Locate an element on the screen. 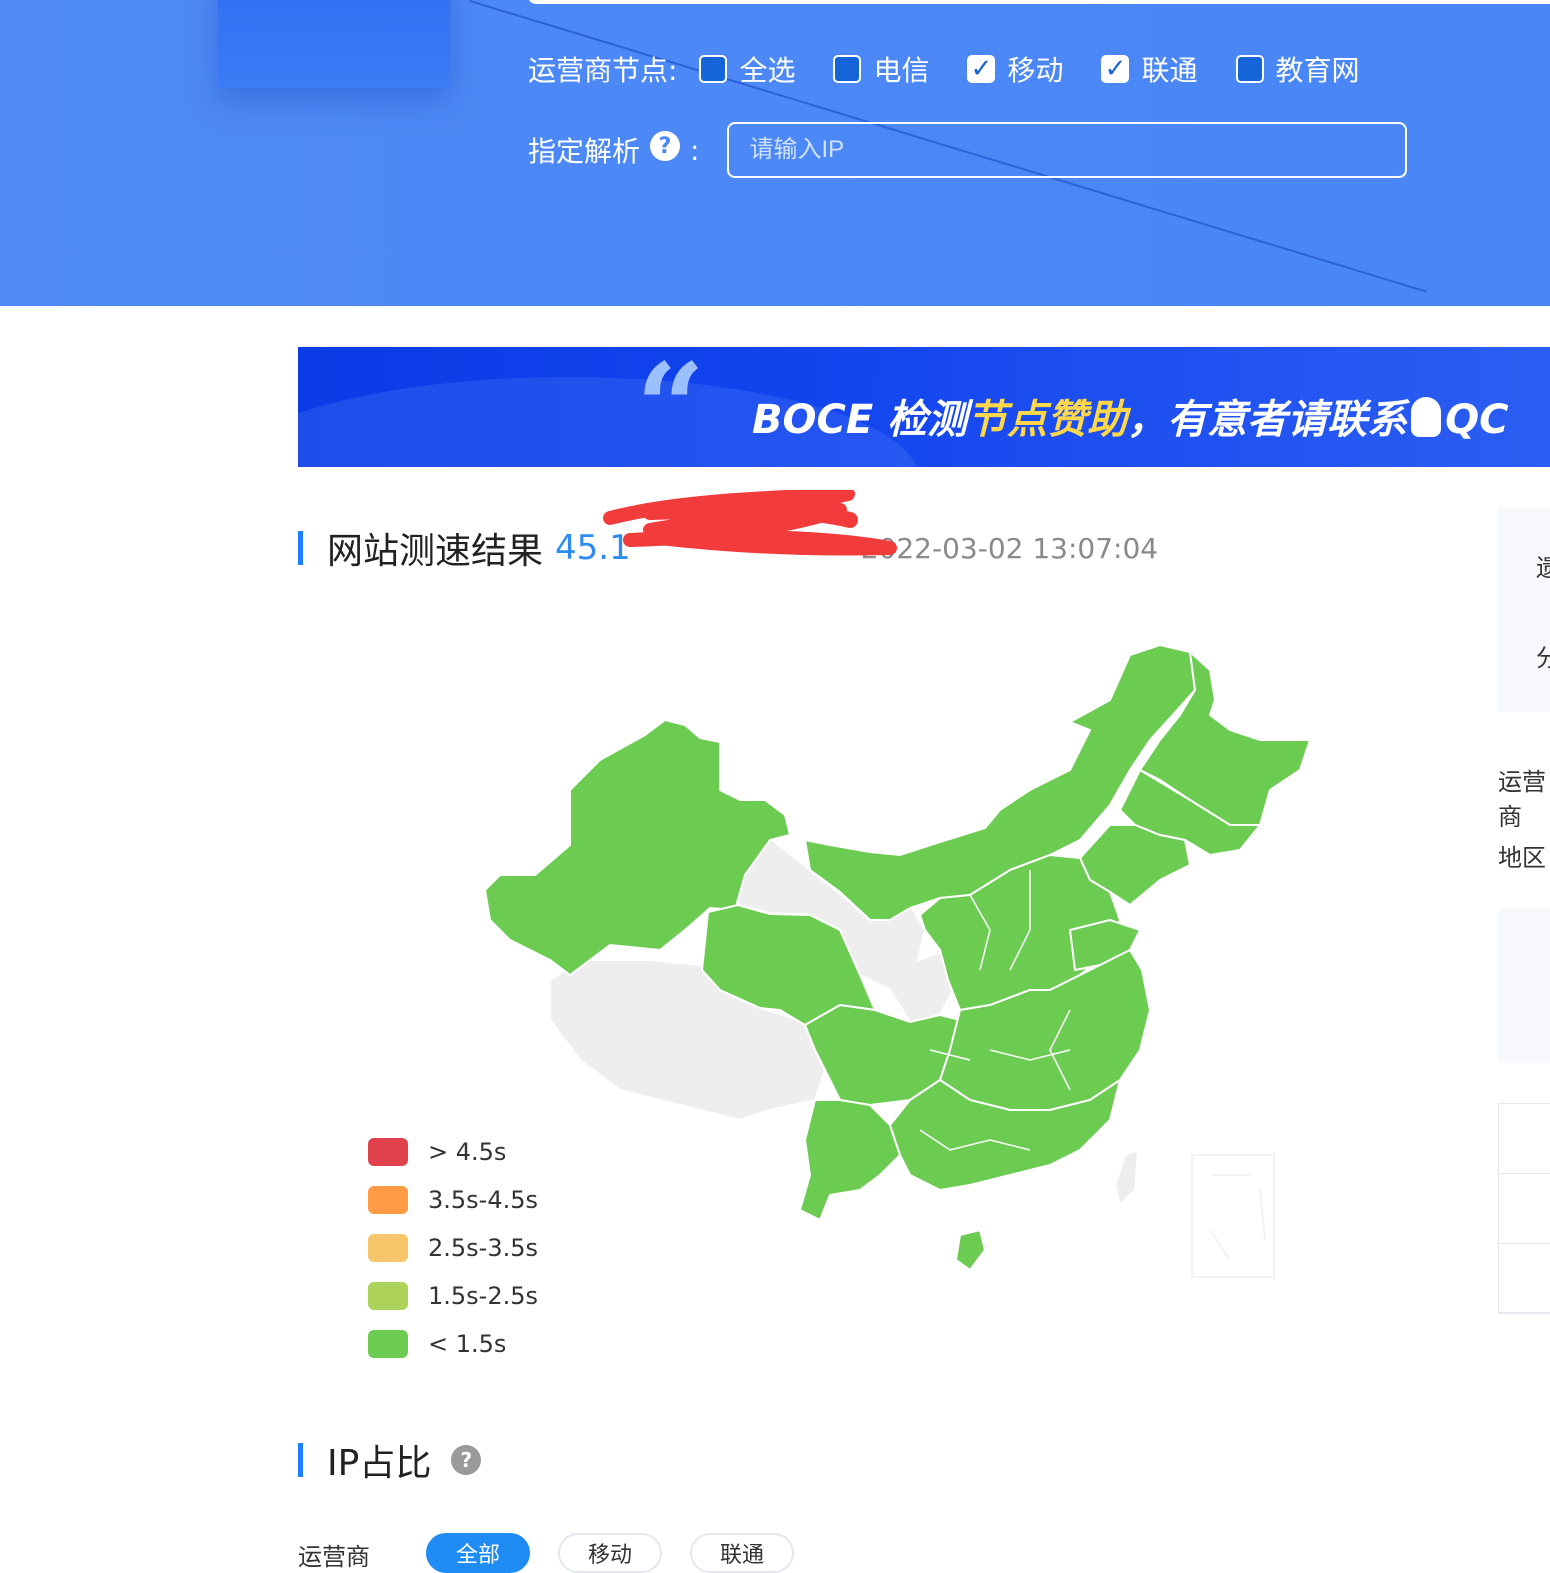  legend-swatch-light-green is located at coordinates (388, 1296).